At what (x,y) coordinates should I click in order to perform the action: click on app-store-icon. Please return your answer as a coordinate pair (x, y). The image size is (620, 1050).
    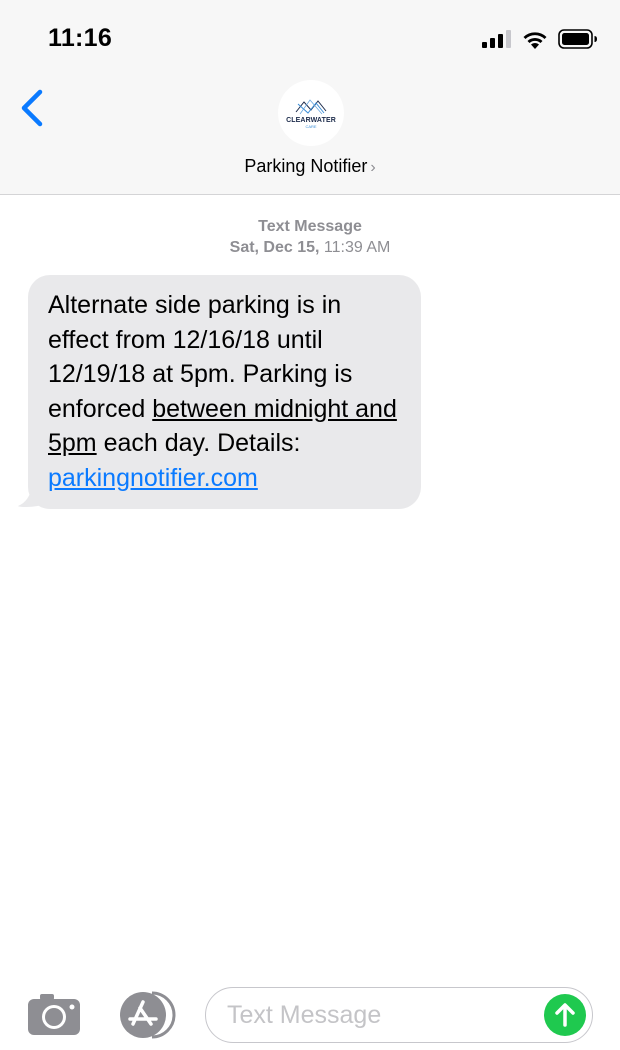
    Looking at the image, I should click on (148, 1015).